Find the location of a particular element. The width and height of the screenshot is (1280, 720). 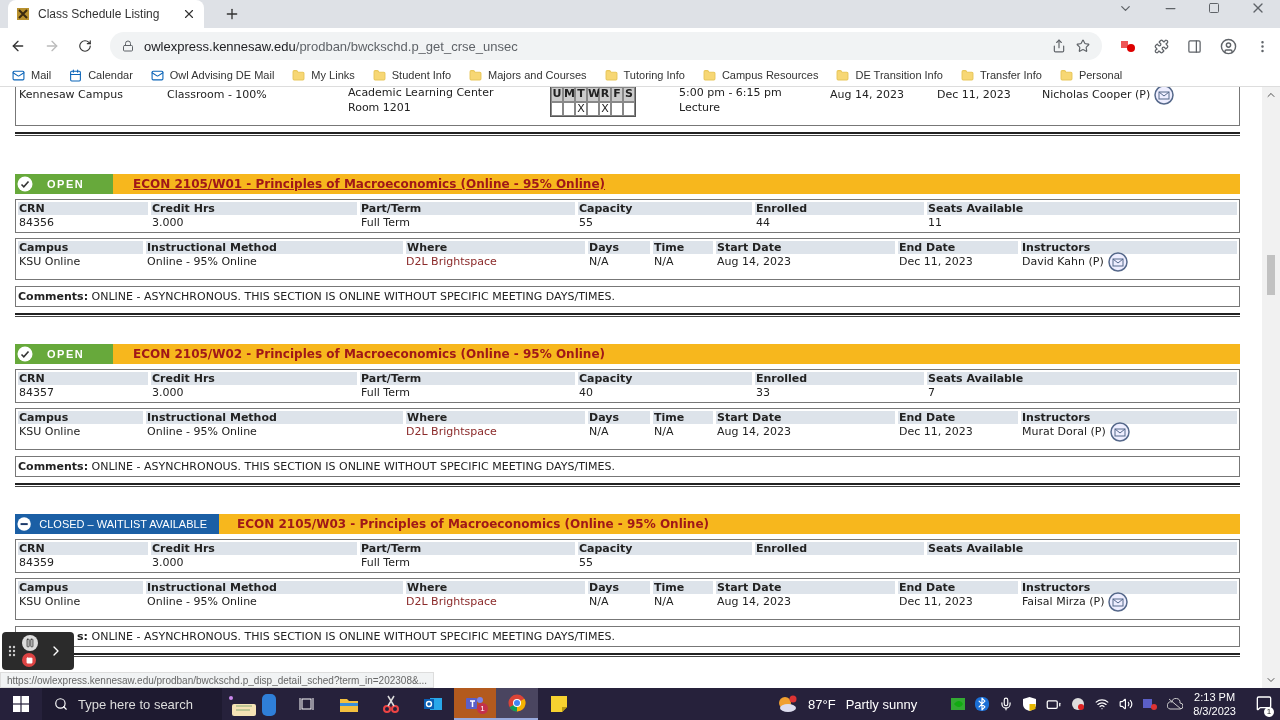

taskbar-search-field: Type here to search is located at coordinates (132, 704).